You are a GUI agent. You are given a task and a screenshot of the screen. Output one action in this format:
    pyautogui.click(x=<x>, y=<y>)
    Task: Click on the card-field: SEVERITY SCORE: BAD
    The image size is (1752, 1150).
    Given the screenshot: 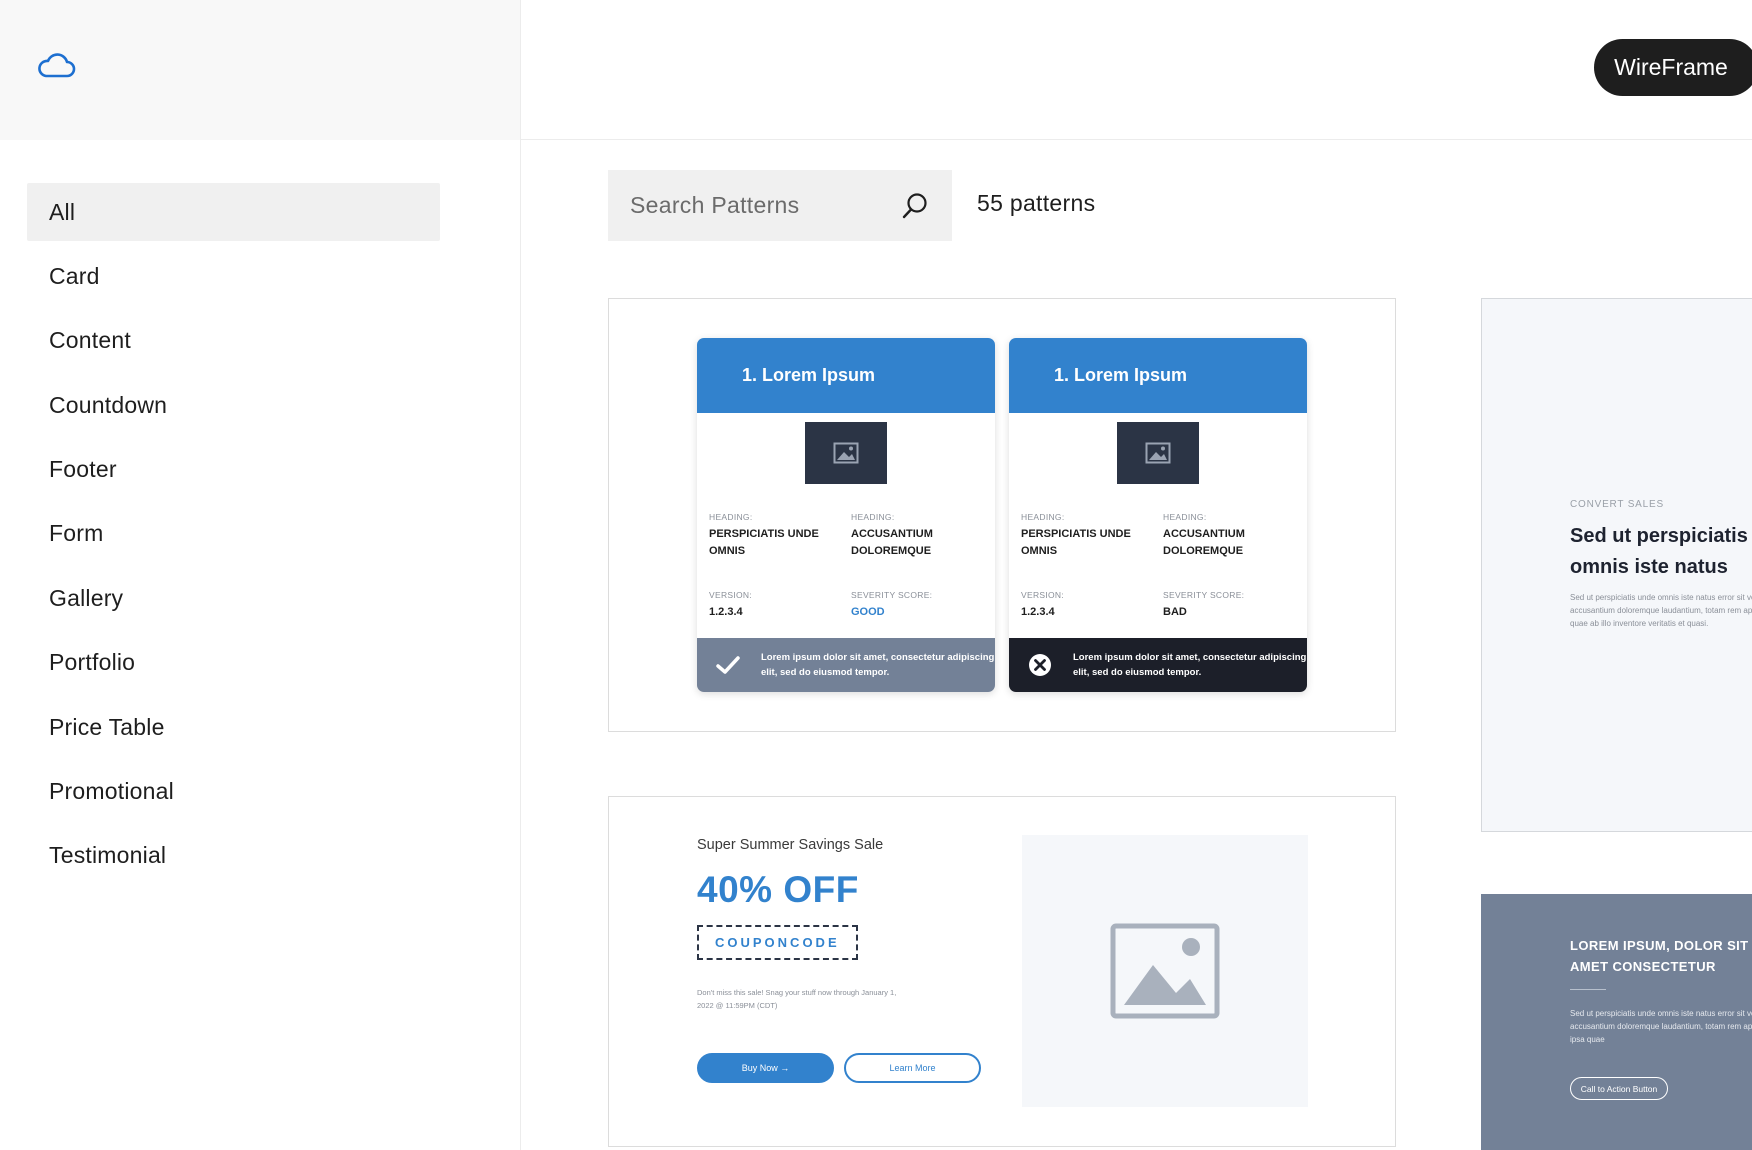 What is the action you would take?
    pyautogui.click(x=1233, y=605)
    